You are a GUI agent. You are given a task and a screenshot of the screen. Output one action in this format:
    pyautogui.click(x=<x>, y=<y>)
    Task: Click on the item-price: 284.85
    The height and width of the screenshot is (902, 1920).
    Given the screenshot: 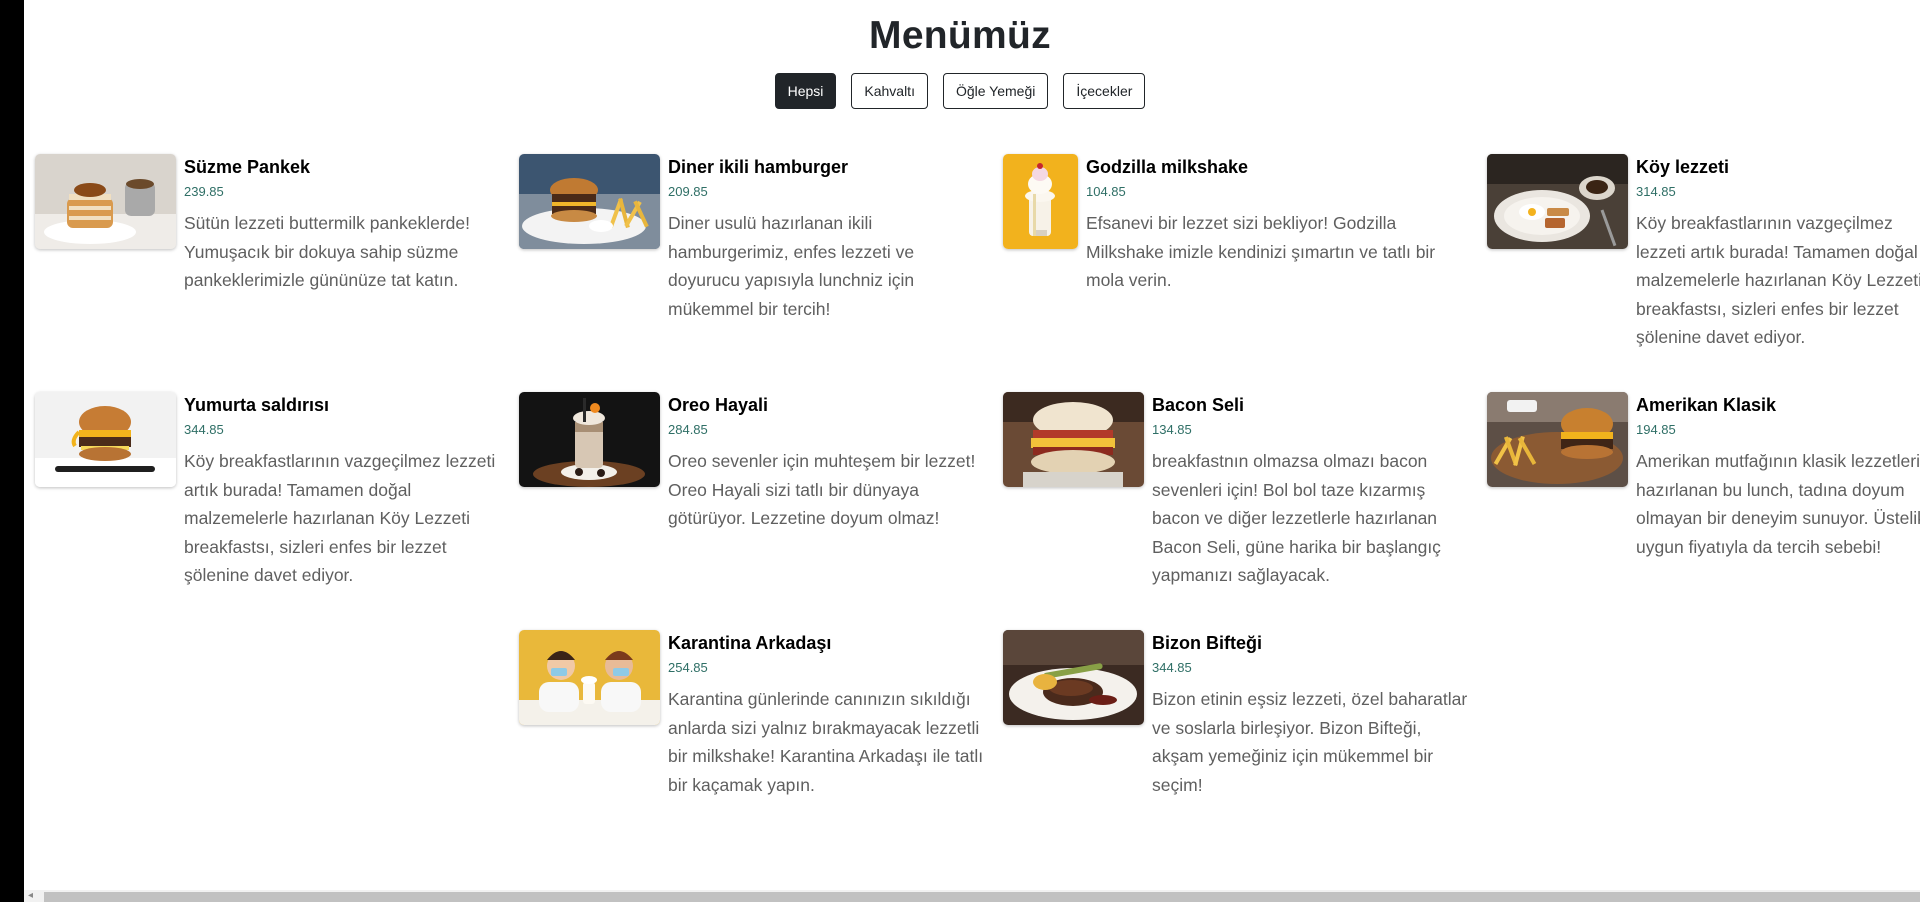 What is the action you would take?
    pyautogui.click(x=688, y=429)
    